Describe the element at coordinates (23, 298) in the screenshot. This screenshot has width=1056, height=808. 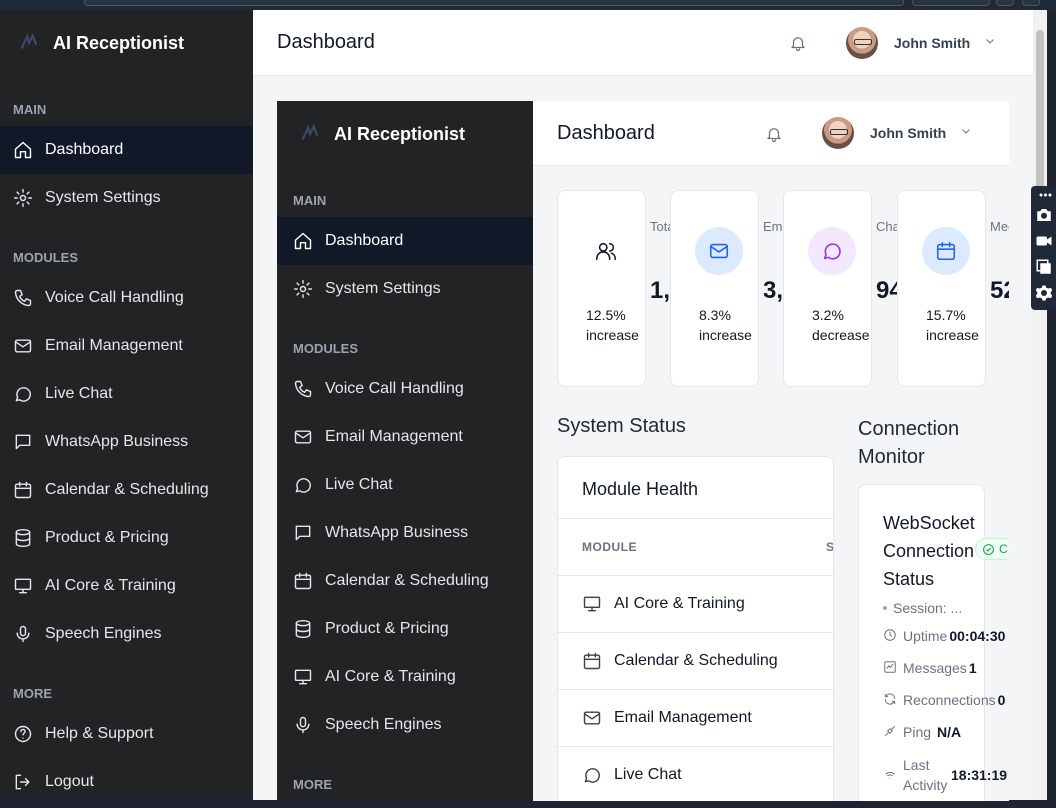
I see `phone-icon` at that location.